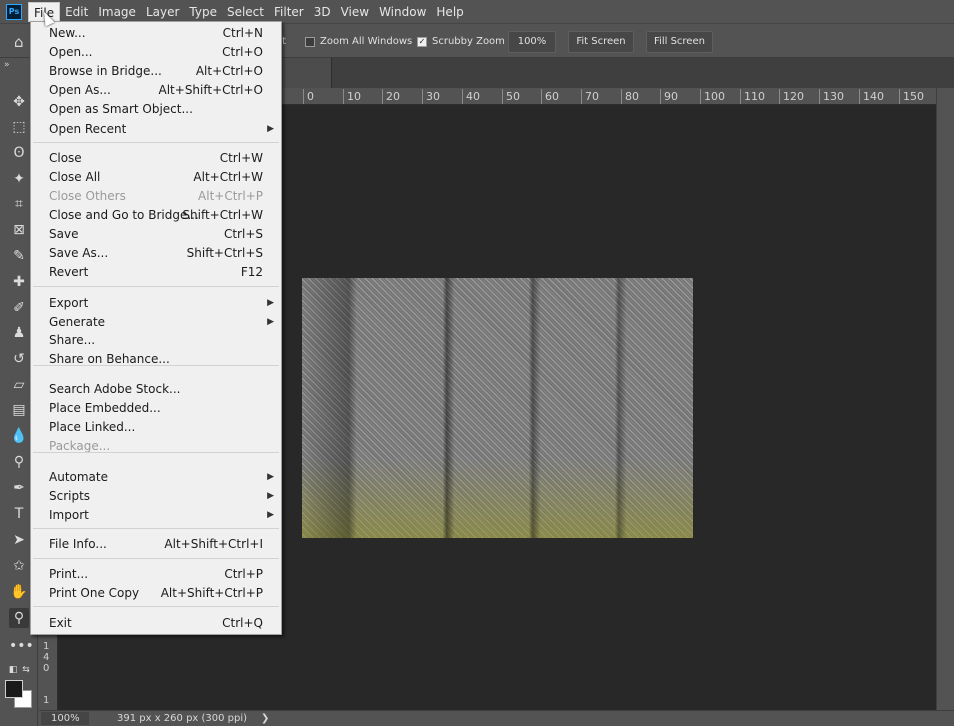 The width and height of the screenshot is (954, 726). I want to click on eyedropper-icon: ✎, so click(19, 256).